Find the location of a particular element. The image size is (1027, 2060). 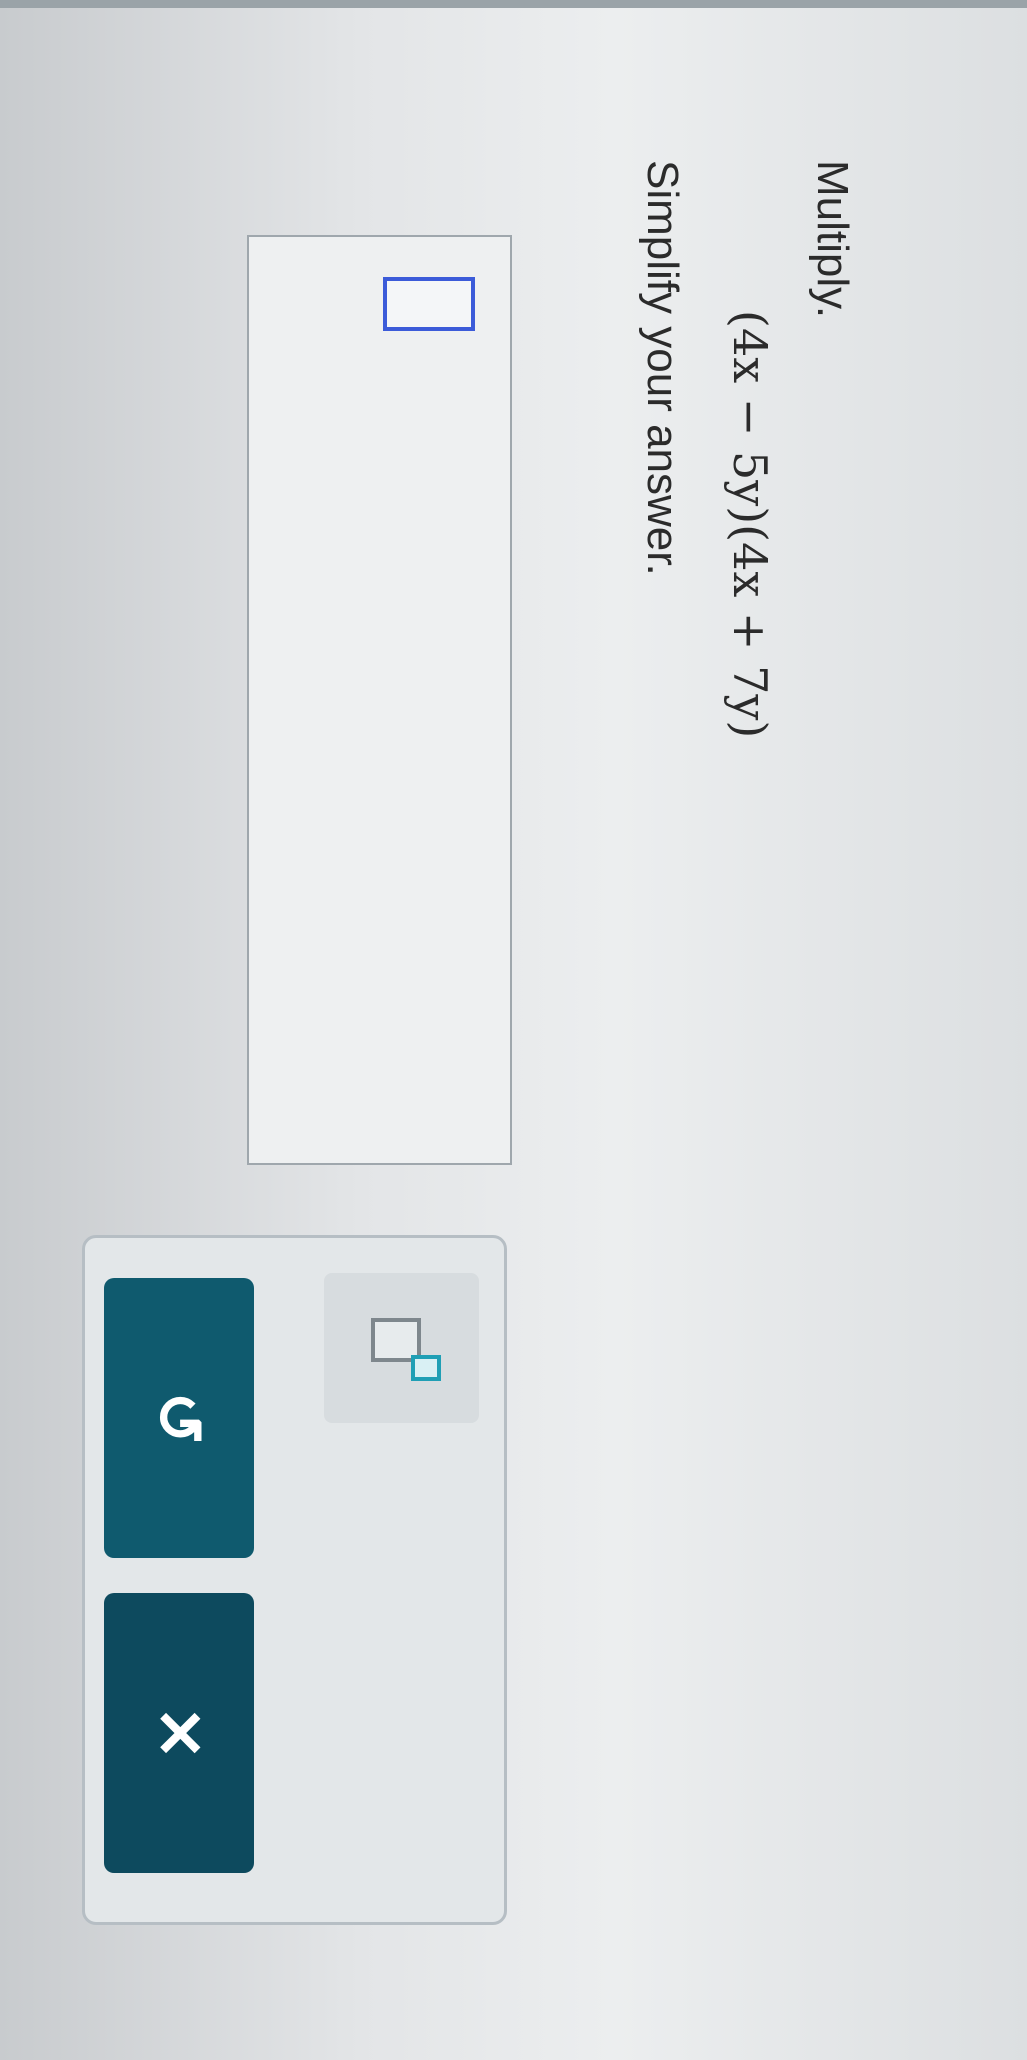

clear-button: ✕ is located at coordinates (179, 1733).